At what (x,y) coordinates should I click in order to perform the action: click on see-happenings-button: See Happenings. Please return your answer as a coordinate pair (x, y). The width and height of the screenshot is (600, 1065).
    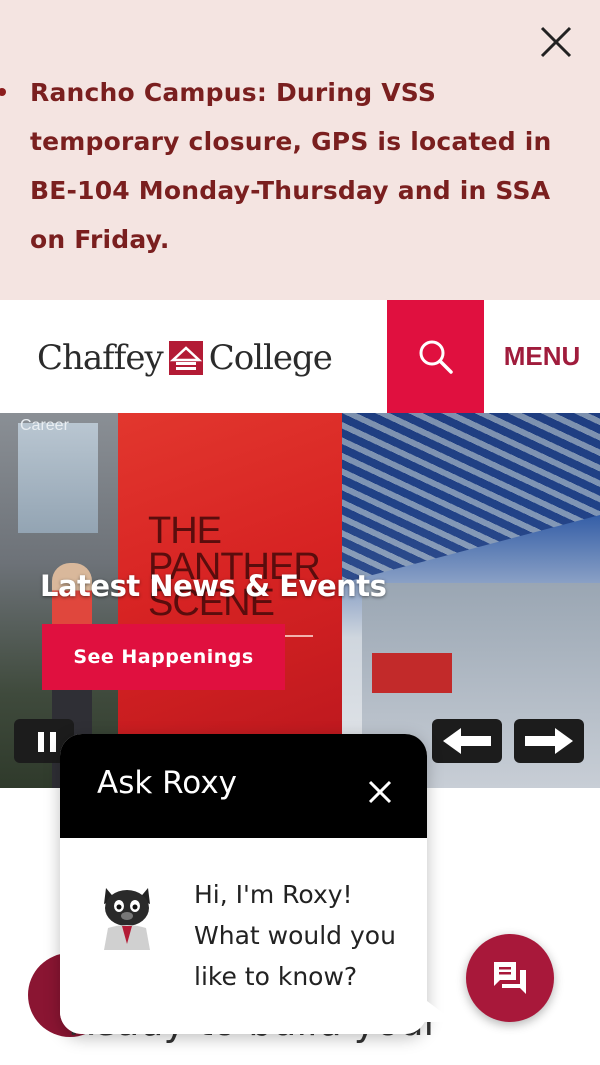
    Looking at the image, I should click on (163, 657).